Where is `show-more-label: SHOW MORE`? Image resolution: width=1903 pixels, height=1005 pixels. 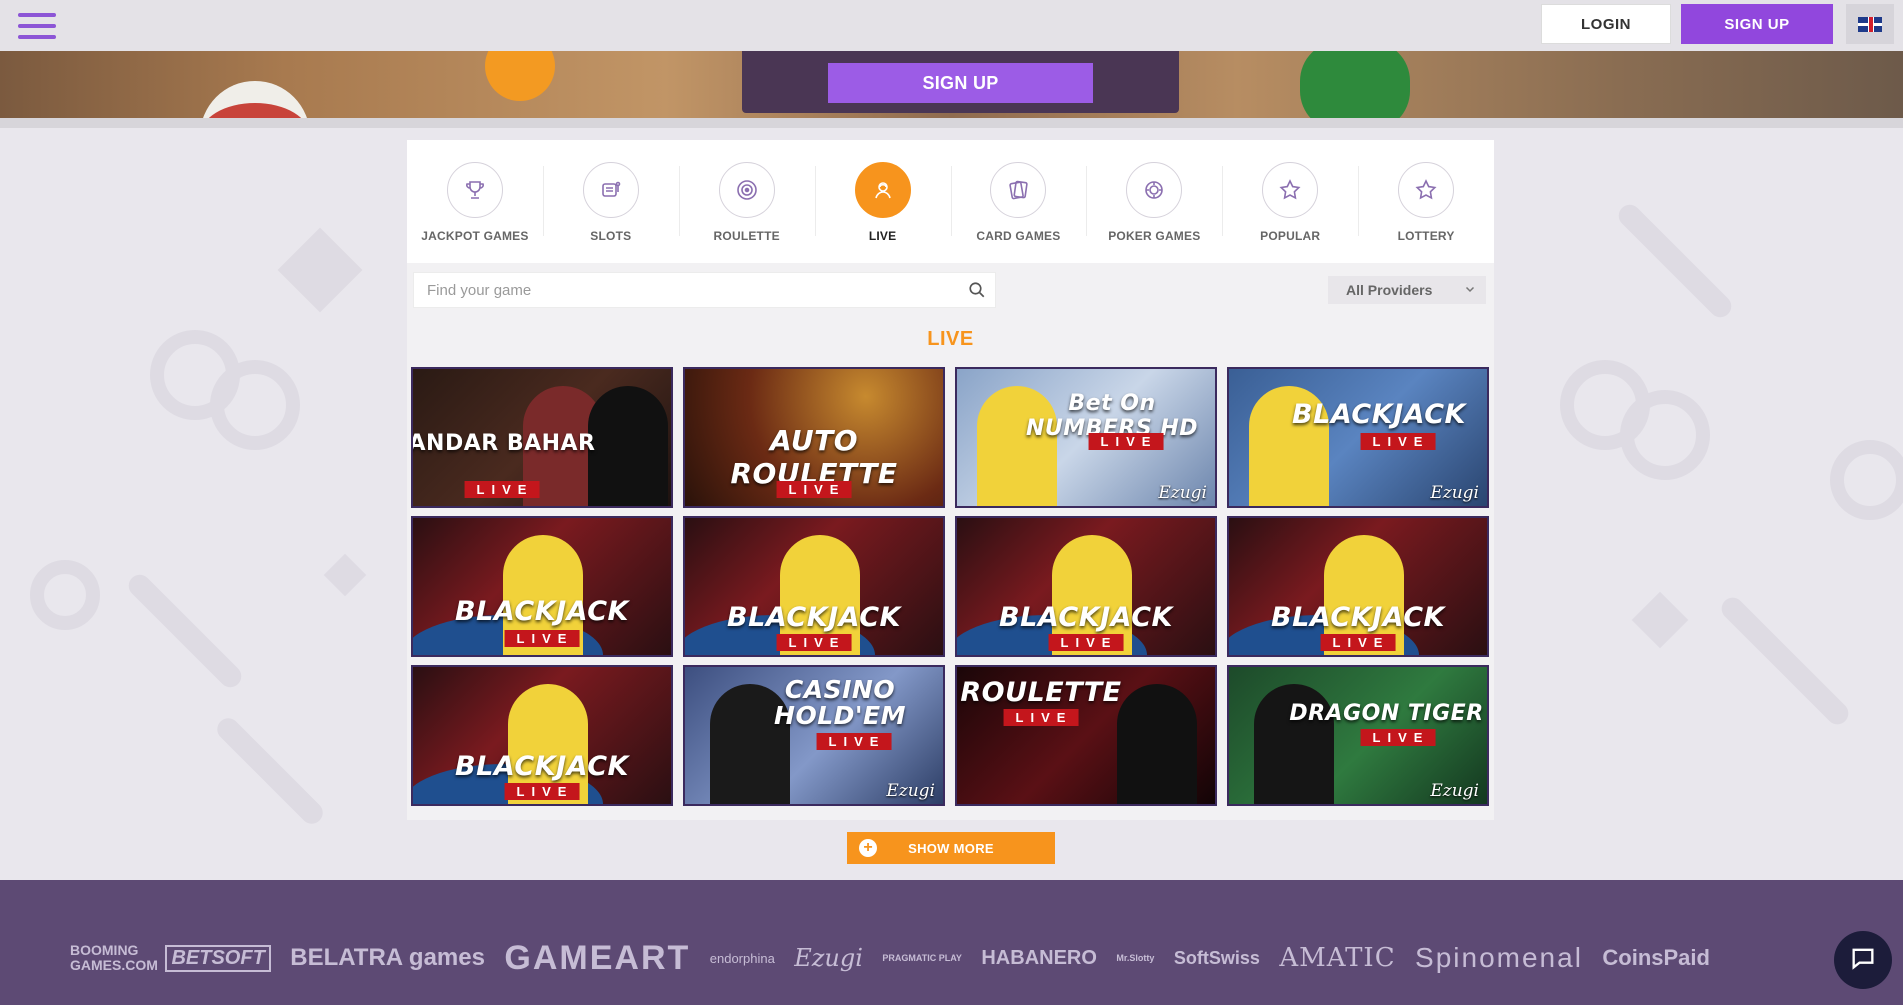
show-more-label: SHOW MORE is located at coordinates (951, 848).